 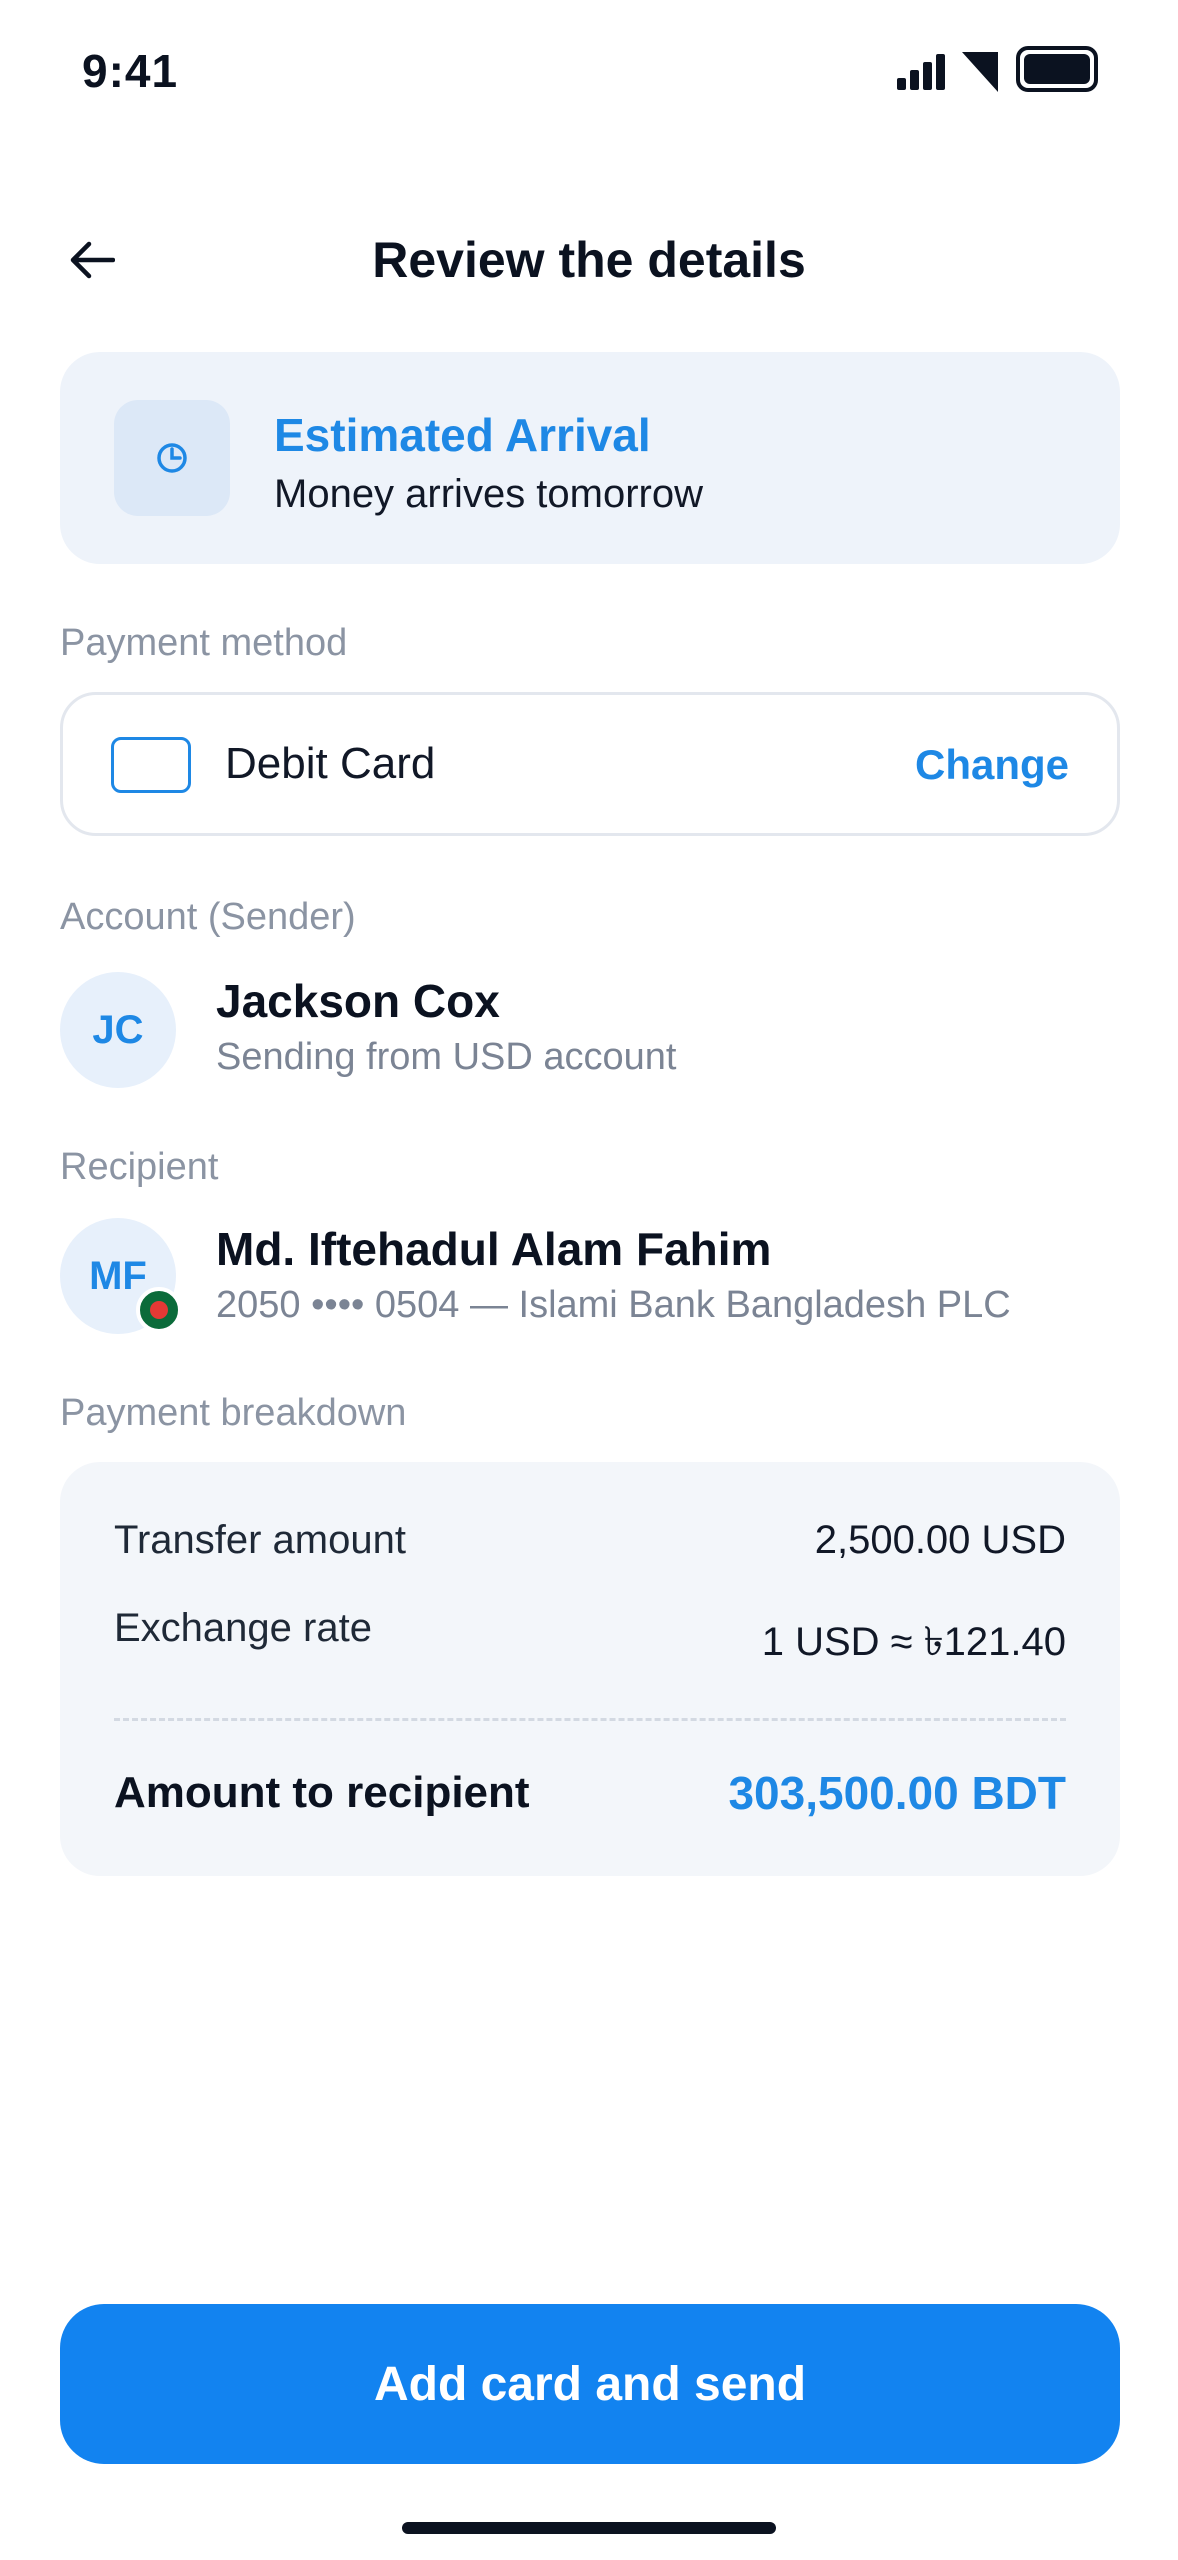 I want to click on transfer-amount-value: 2,500.00 USD, so click(x=940, y=1540).